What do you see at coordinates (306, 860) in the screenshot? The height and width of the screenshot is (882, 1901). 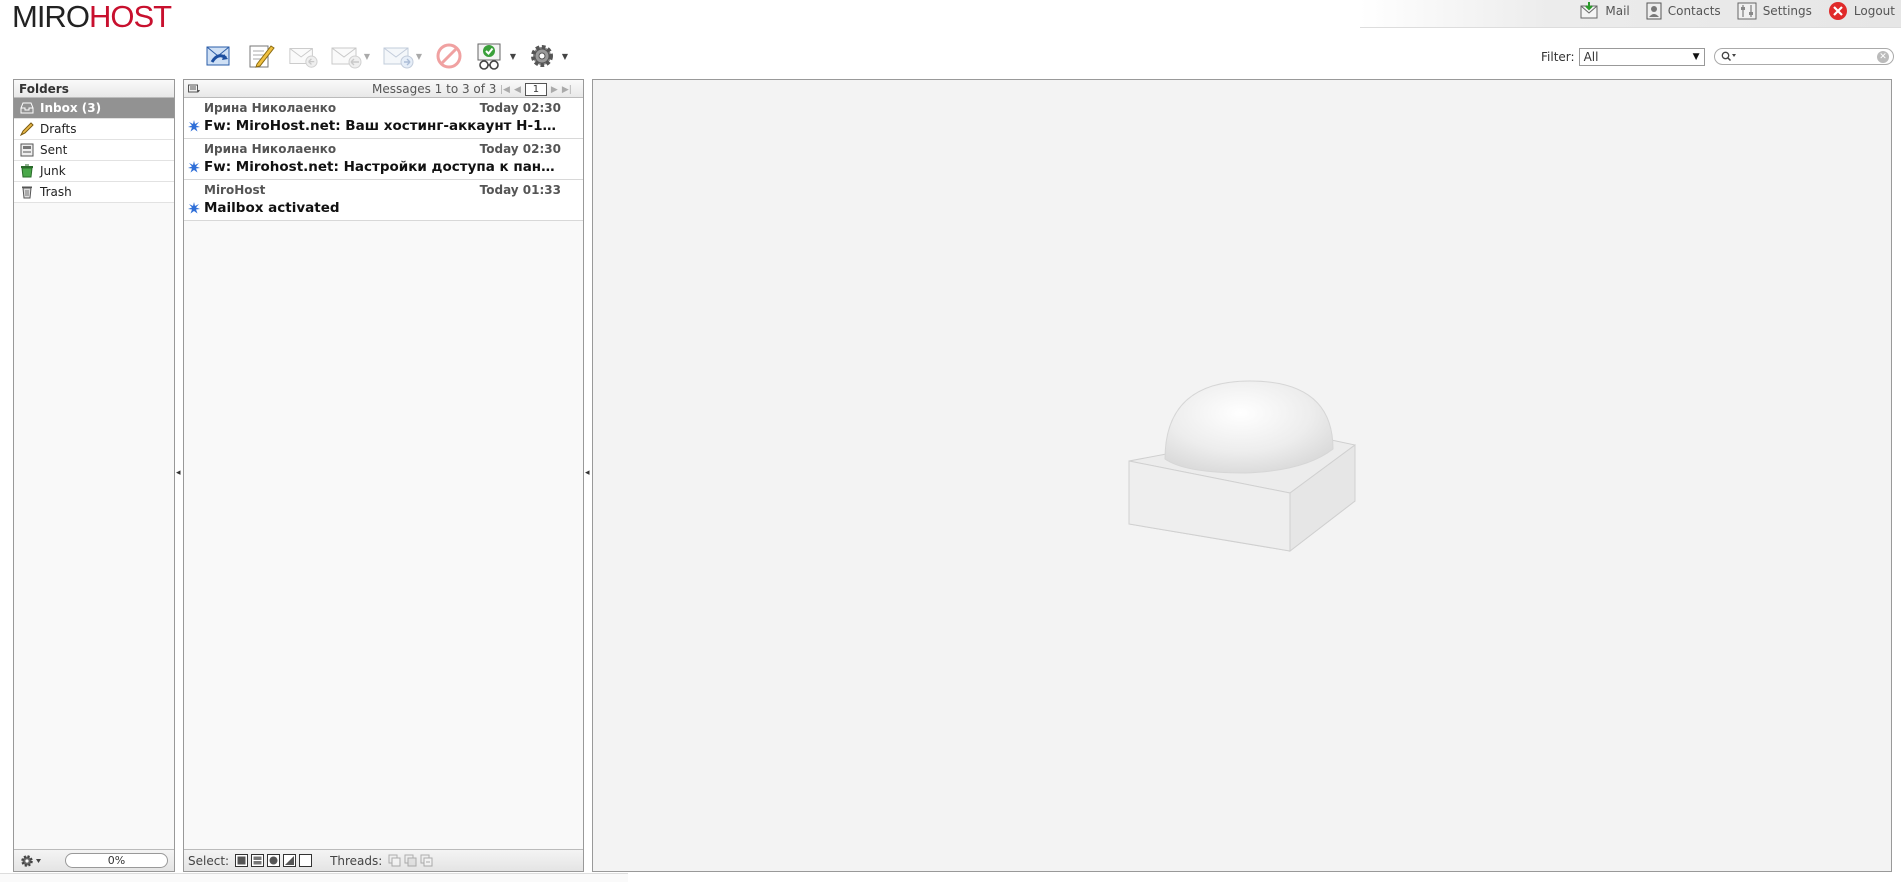 I see `select-none-icon` at bounding box center [306, 860].